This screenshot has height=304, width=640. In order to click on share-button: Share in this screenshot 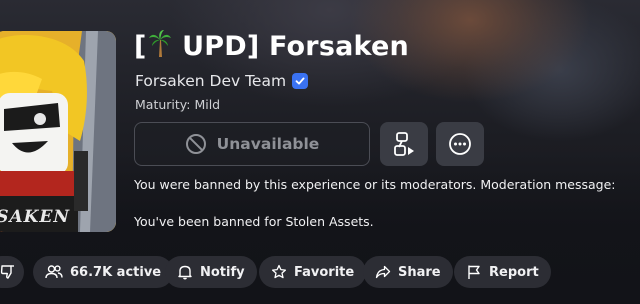, I will do `click(408, 272)`.